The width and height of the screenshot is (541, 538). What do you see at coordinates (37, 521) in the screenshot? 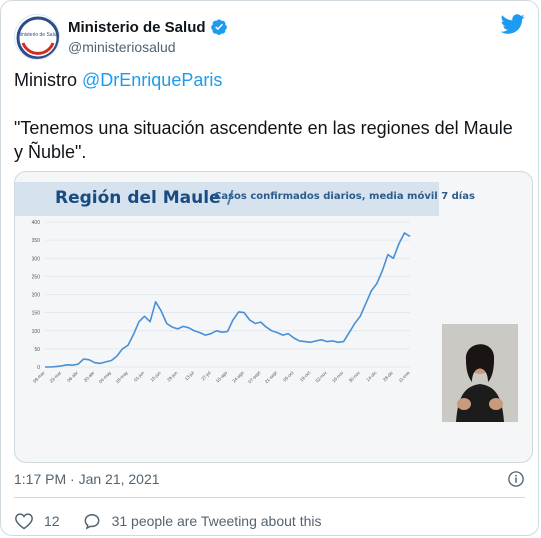
I see `like-button: 12` at bounding box center [37, 521].